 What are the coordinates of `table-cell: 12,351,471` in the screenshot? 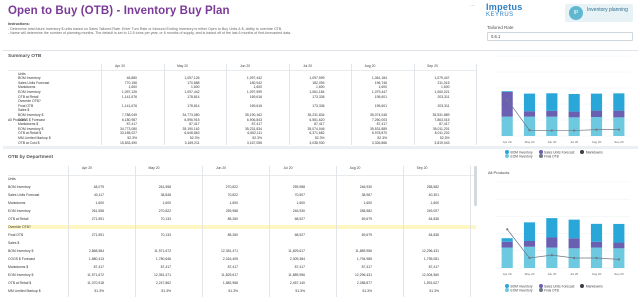 It's located at (229, 251).